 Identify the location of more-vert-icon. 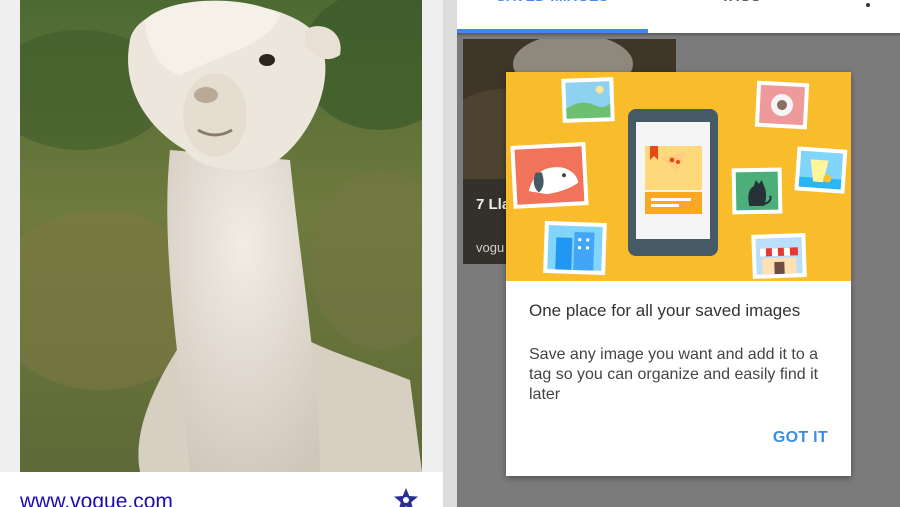
(868, 6).